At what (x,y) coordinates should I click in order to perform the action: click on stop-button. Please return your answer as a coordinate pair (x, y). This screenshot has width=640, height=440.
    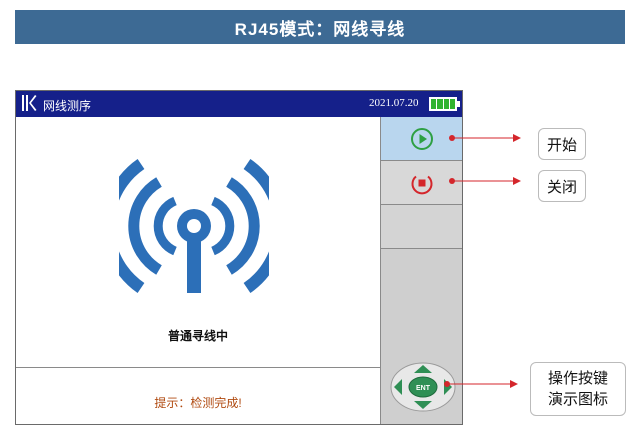
    Looking at the image, I should click on (421, 183).